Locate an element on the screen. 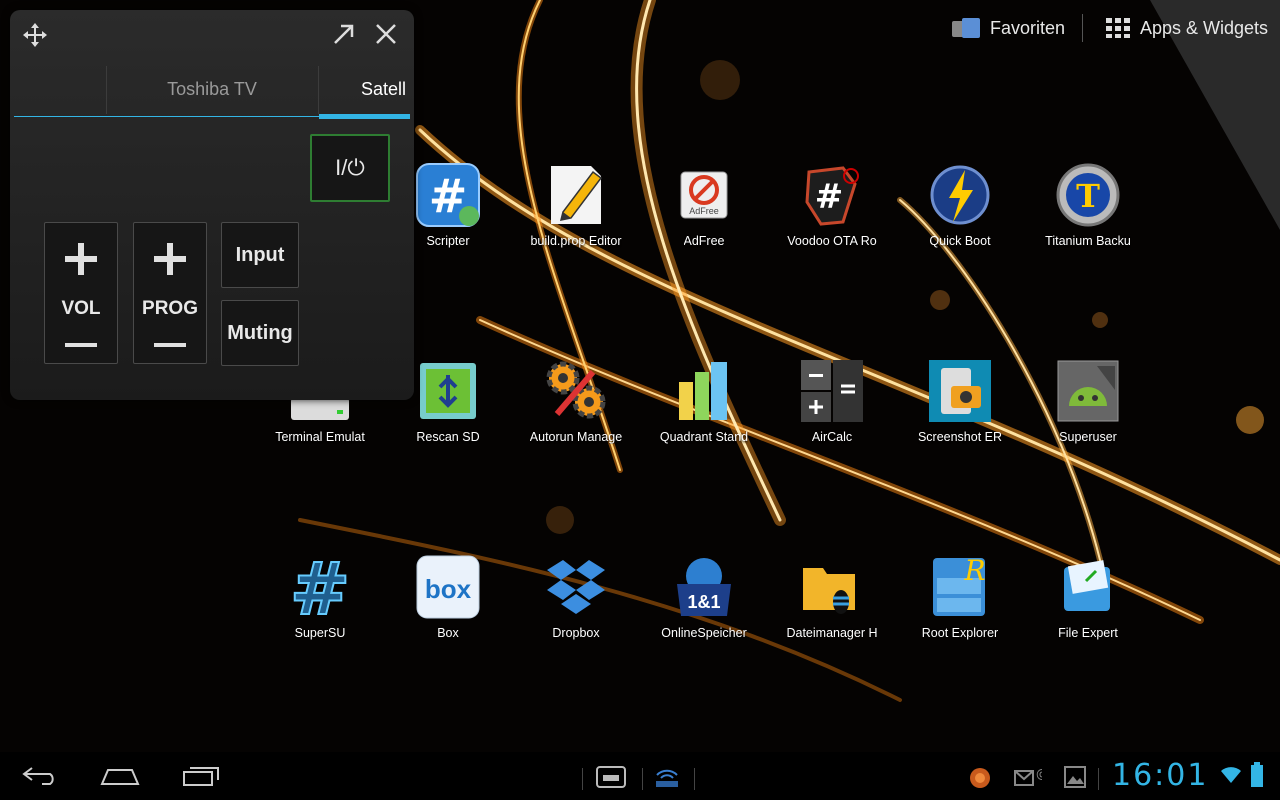  rescan-sd-icon is located at coordinates (448, 391).